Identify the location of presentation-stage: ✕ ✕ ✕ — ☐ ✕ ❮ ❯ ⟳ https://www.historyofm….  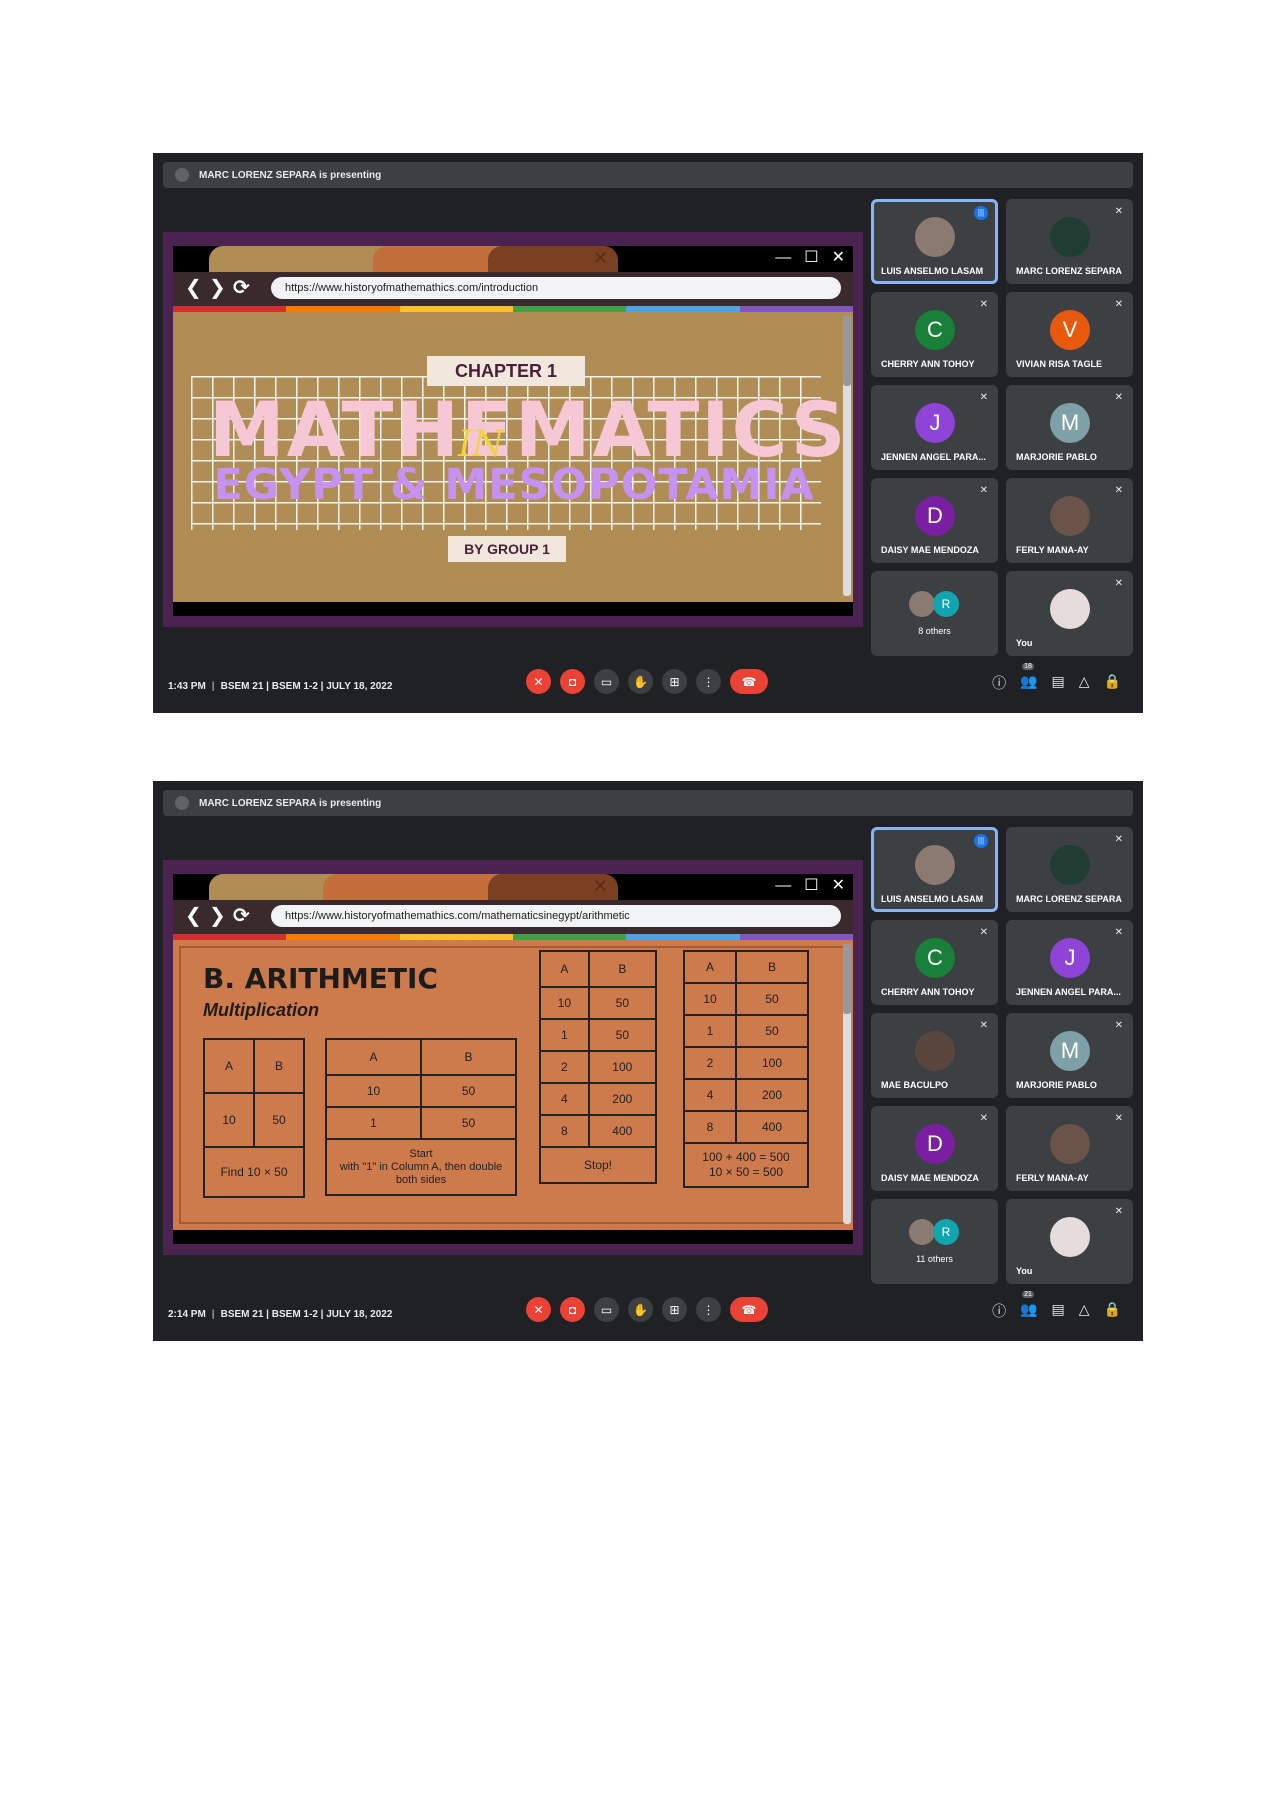
(513, 429).